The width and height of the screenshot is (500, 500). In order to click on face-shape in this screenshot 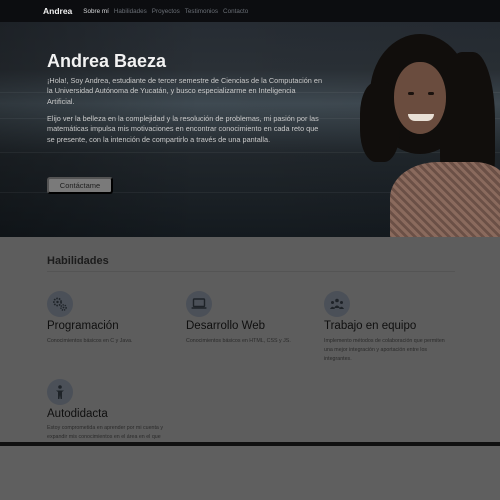, I will do `click(420, 98)`.